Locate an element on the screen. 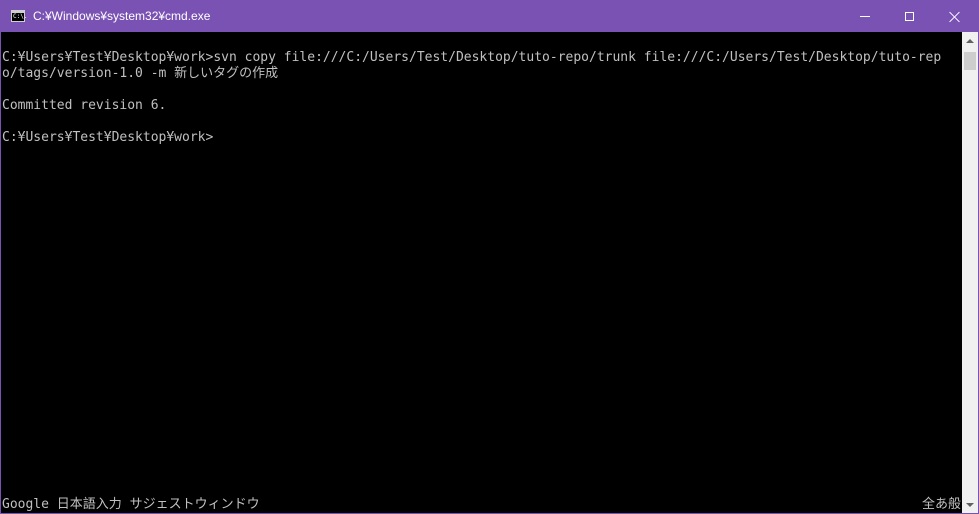  scroll-up-arrow-icon is located at coordinates (970, 40).